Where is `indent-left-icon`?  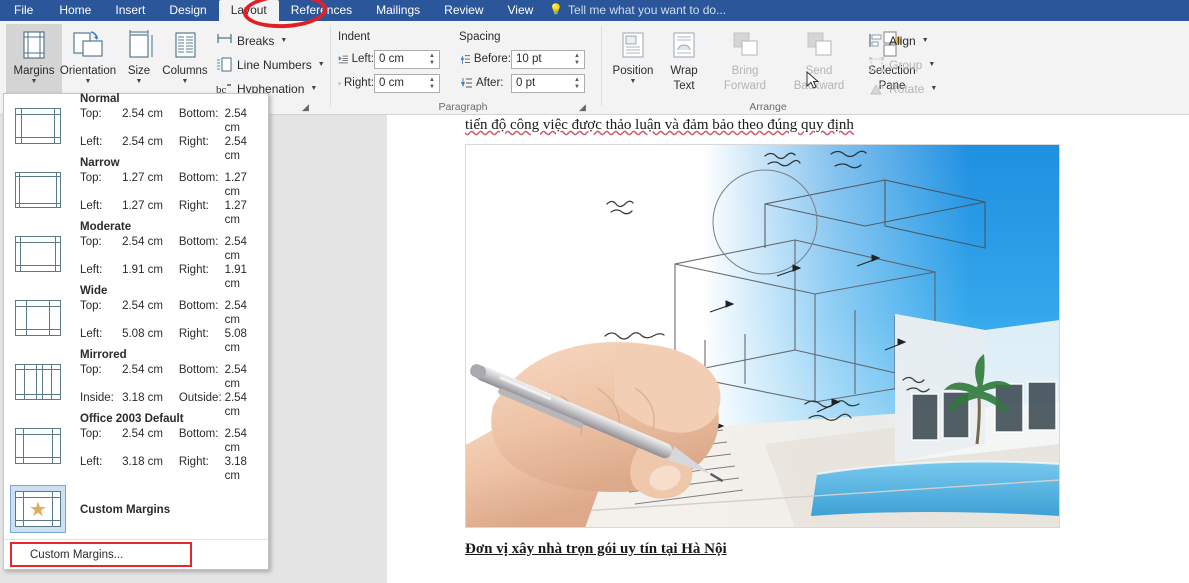 indent-left-icon is located at coordinates (343, 59).